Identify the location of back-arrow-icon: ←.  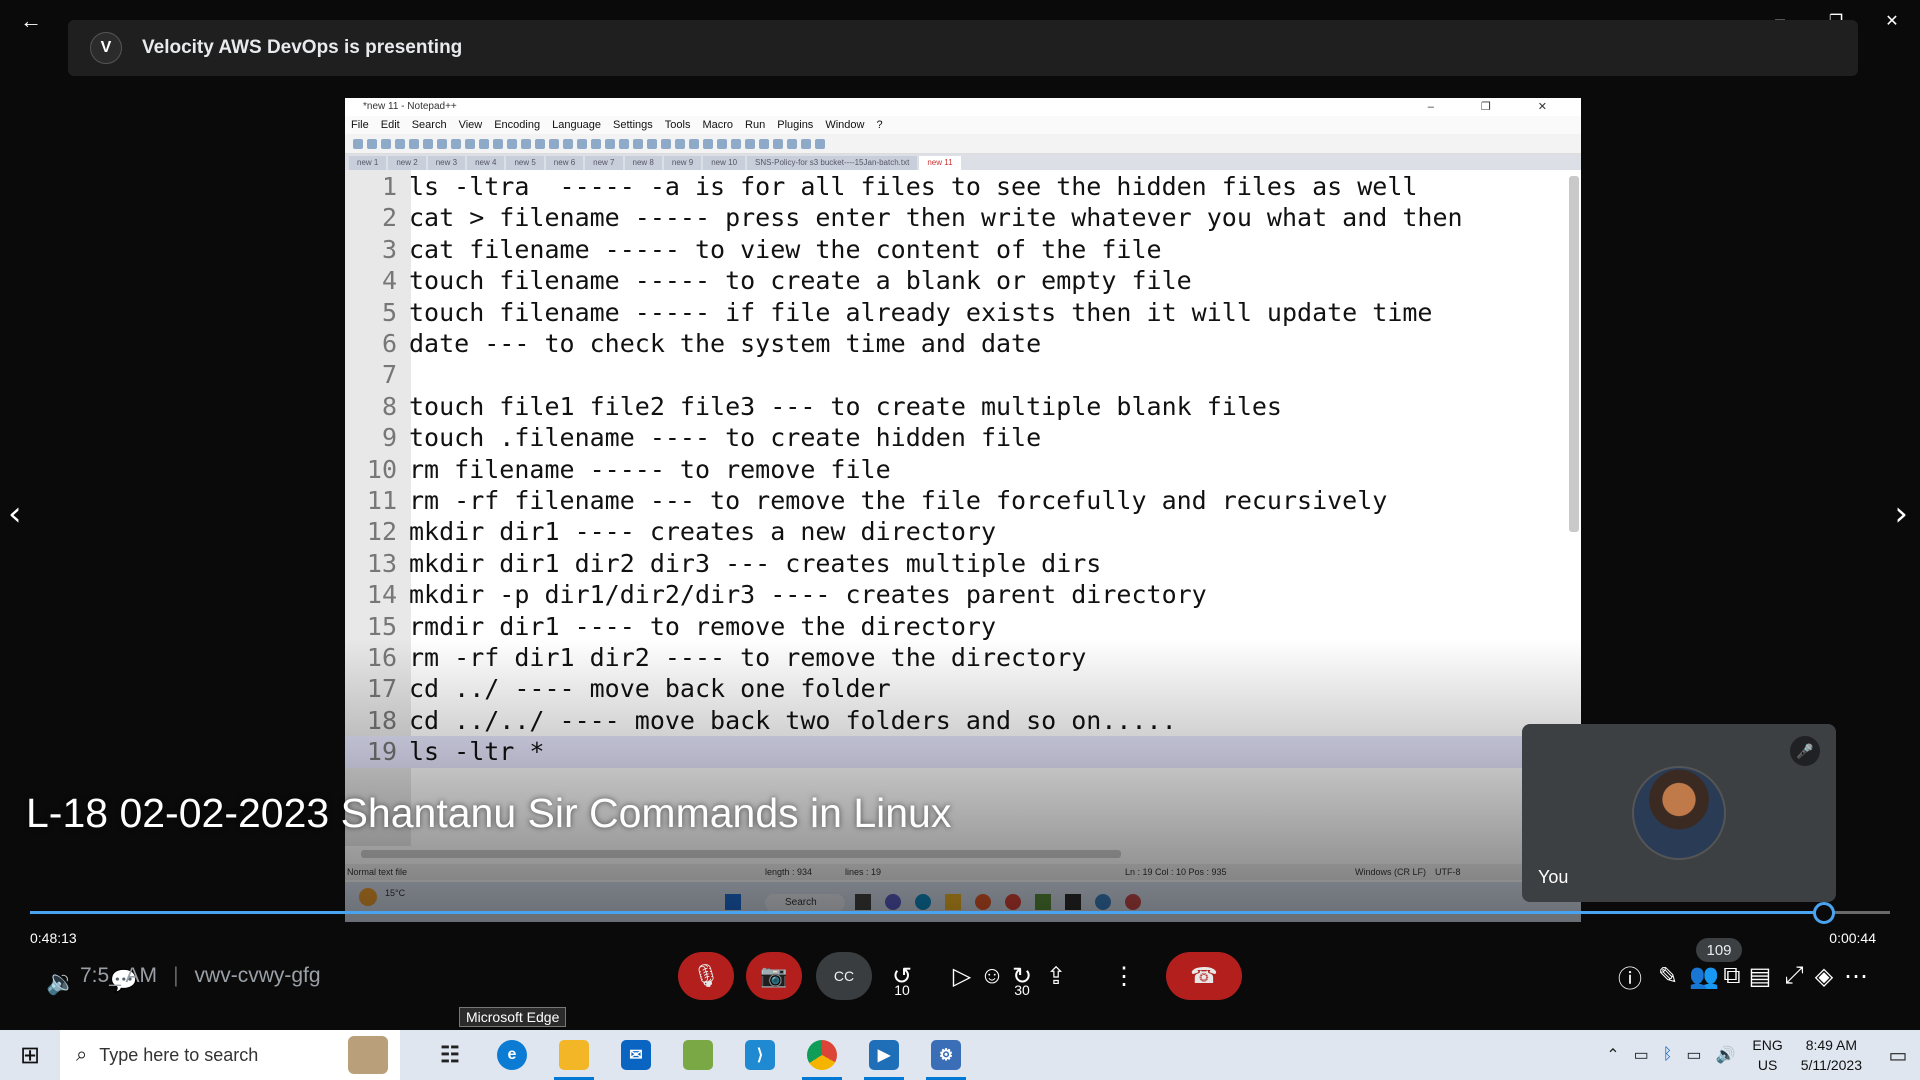
(31, 21).